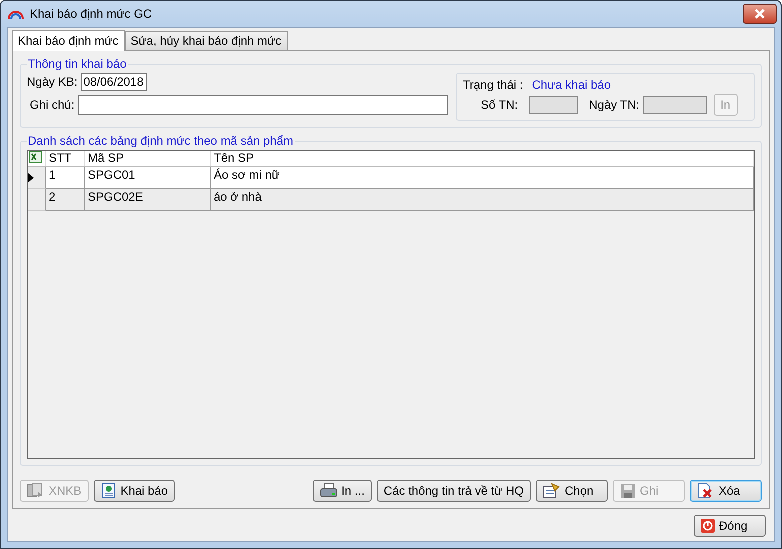  I want to click on row-pointer-icon, so click(31, 177).